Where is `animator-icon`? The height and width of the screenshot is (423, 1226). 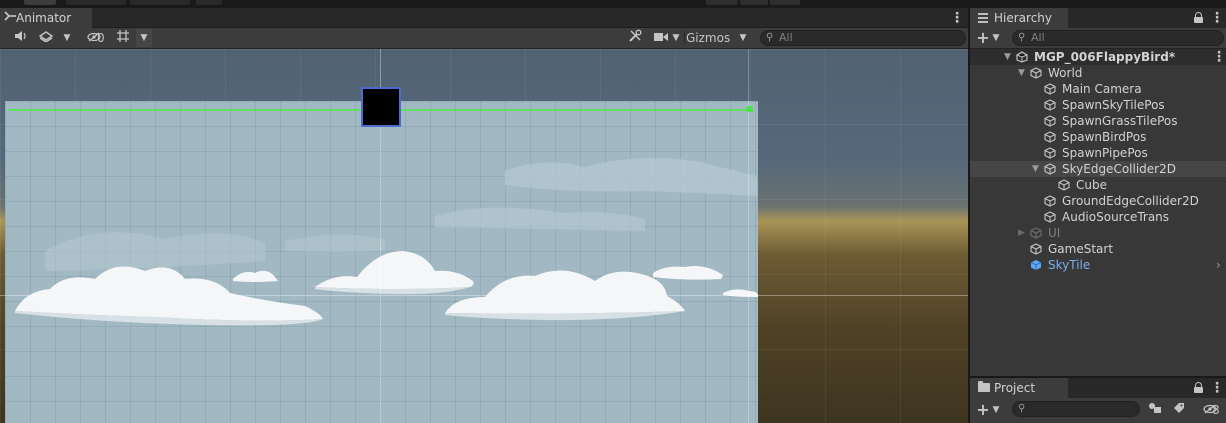
animator-icon is located at coordinates (10, 18).